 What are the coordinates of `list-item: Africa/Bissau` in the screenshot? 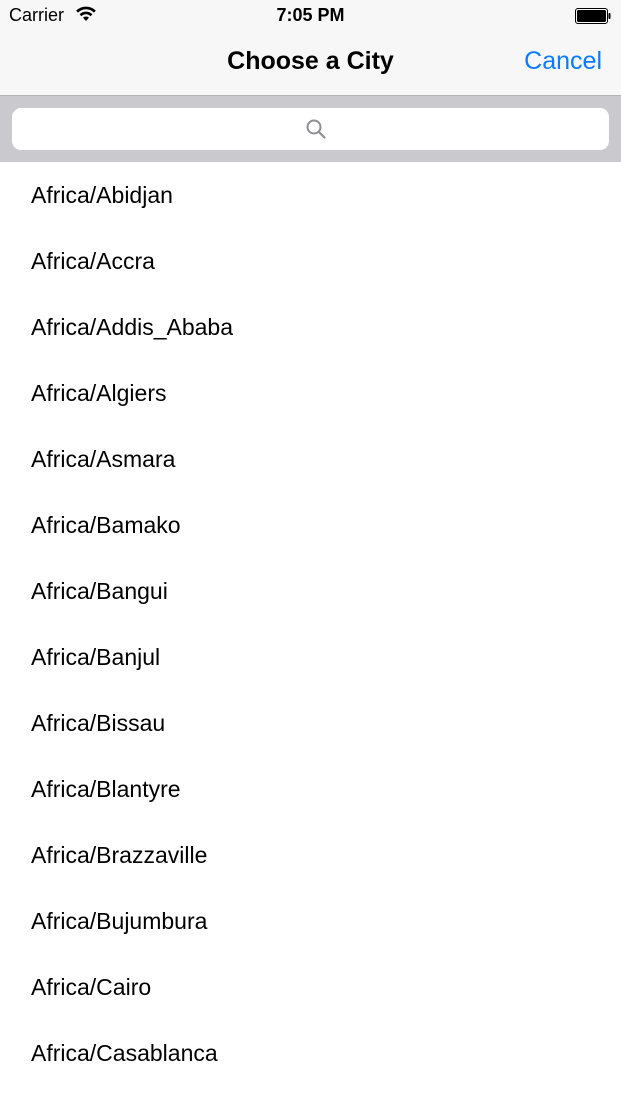 It's located at (310, 723).